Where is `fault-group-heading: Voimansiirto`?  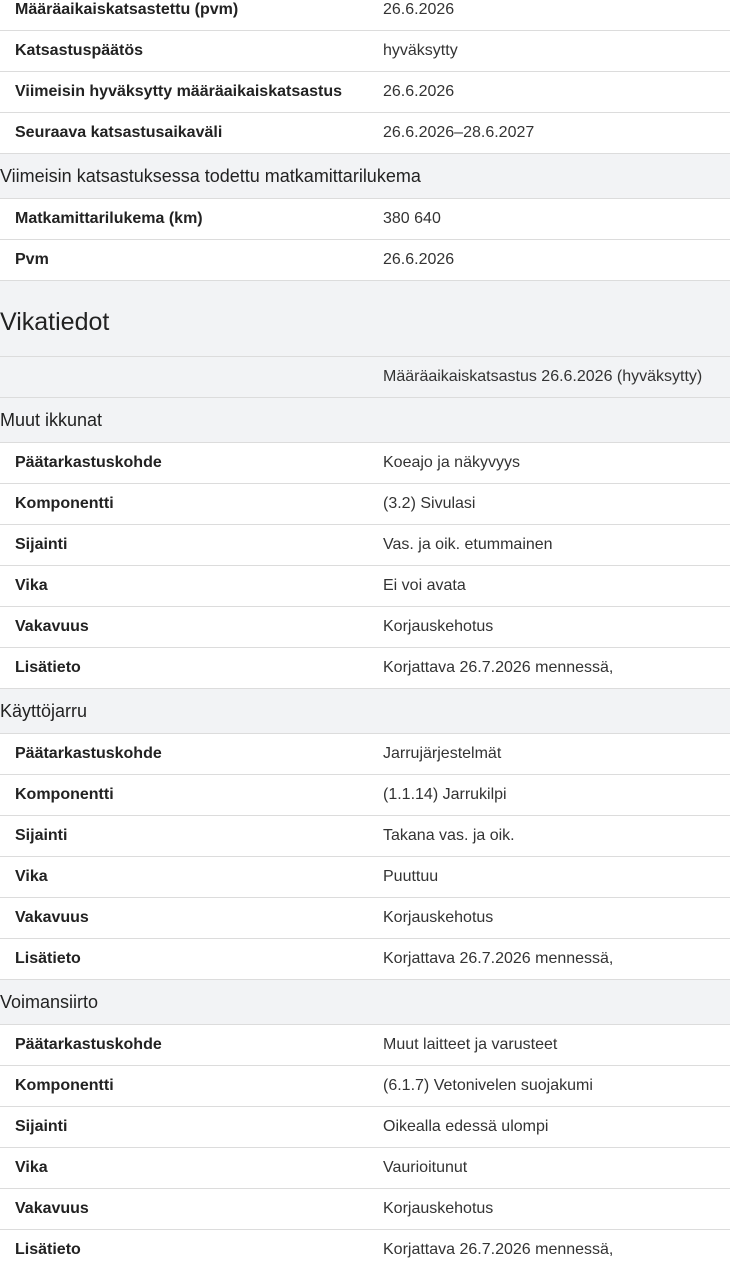
fault-group-heading: Voimansiirto is located at coordinates (365, 1002).